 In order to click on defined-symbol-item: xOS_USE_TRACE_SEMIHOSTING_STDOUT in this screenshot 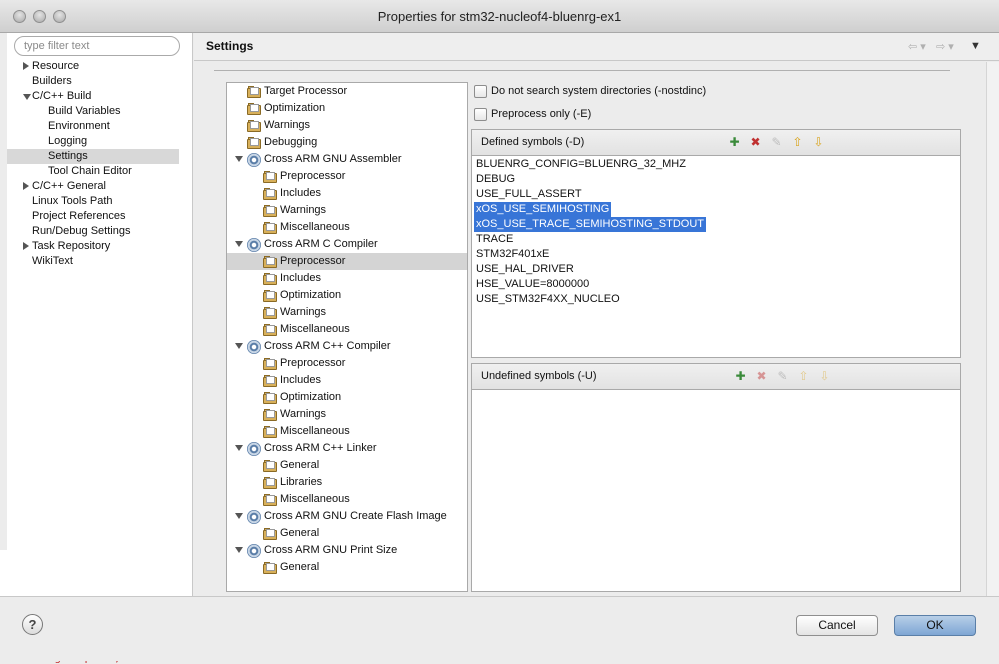, I will do `click(590, 224)`.